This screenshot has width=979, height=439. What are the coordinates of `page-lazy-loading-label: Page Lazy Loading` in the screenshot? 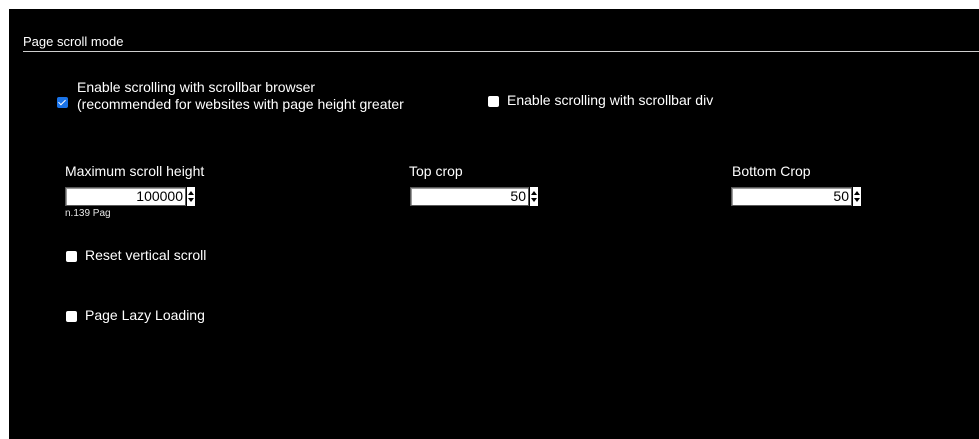 It's located at (145, 315).